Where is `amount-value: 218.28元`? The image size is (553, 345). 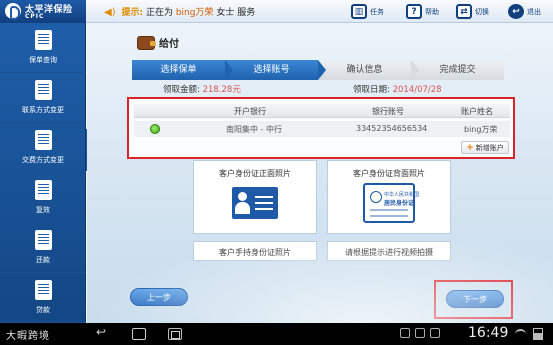 amount-value: 218.28元 is located at coordinates (221, 90).